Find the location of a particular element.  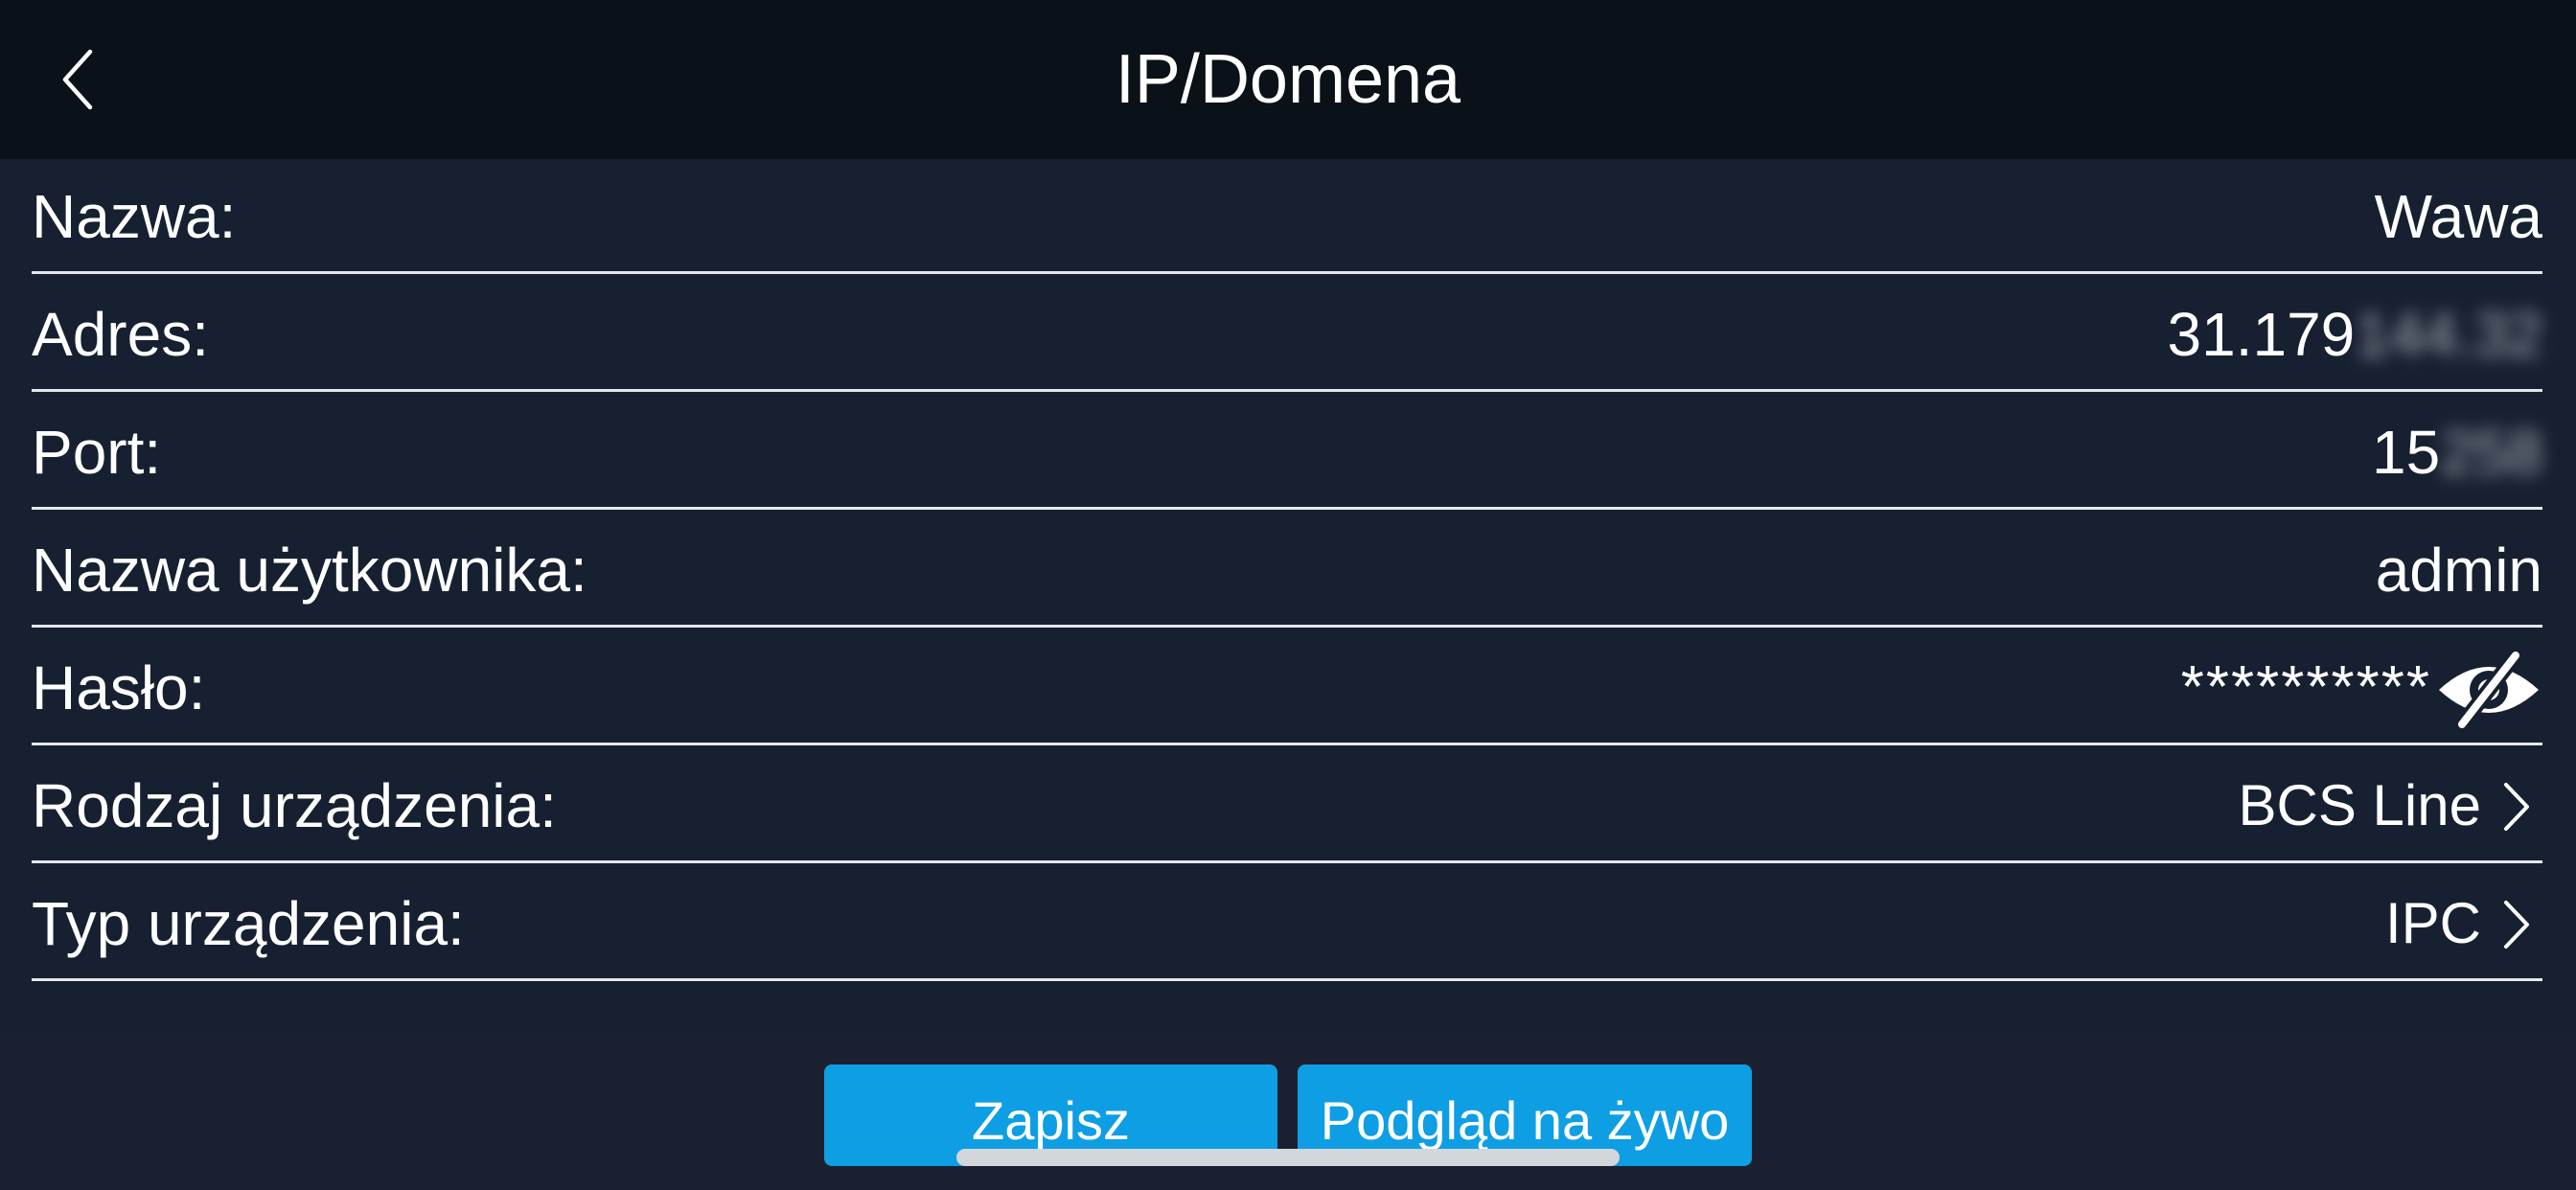

port-label: Port: is located at coordinates (97, 452).